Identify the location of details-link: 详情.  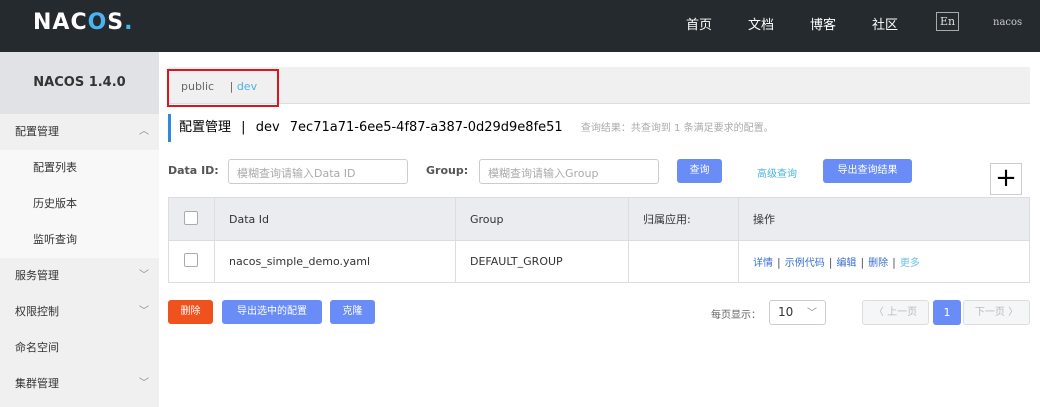
(763, 263).